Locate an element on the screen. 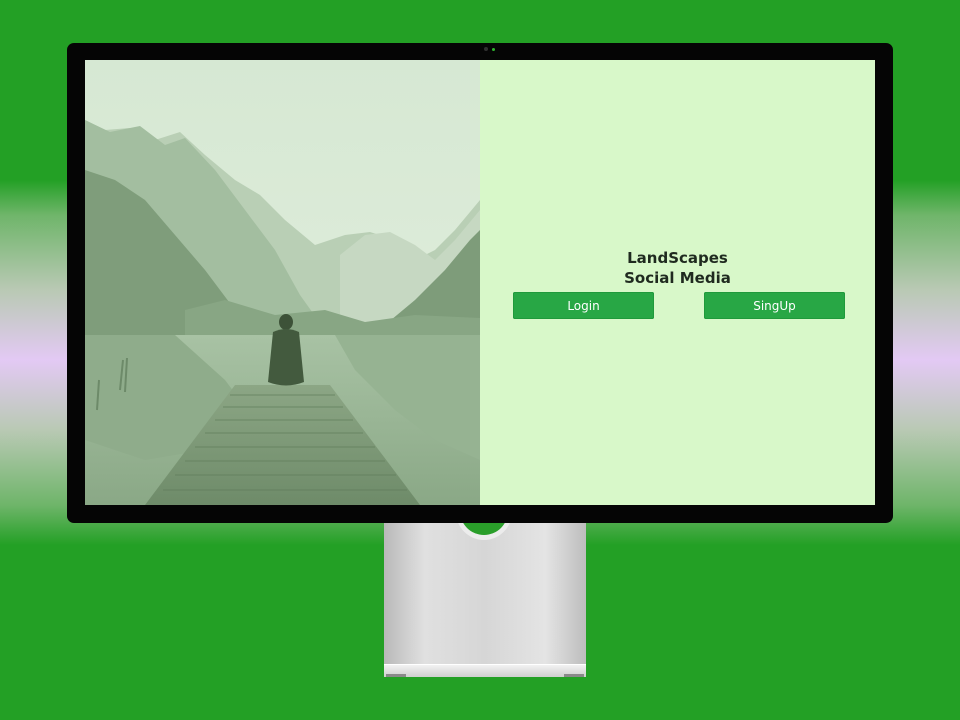 The height and width of the screenshot is (720, 960). app-title: LandScapes Social Media is located at coordinates (677, 268).